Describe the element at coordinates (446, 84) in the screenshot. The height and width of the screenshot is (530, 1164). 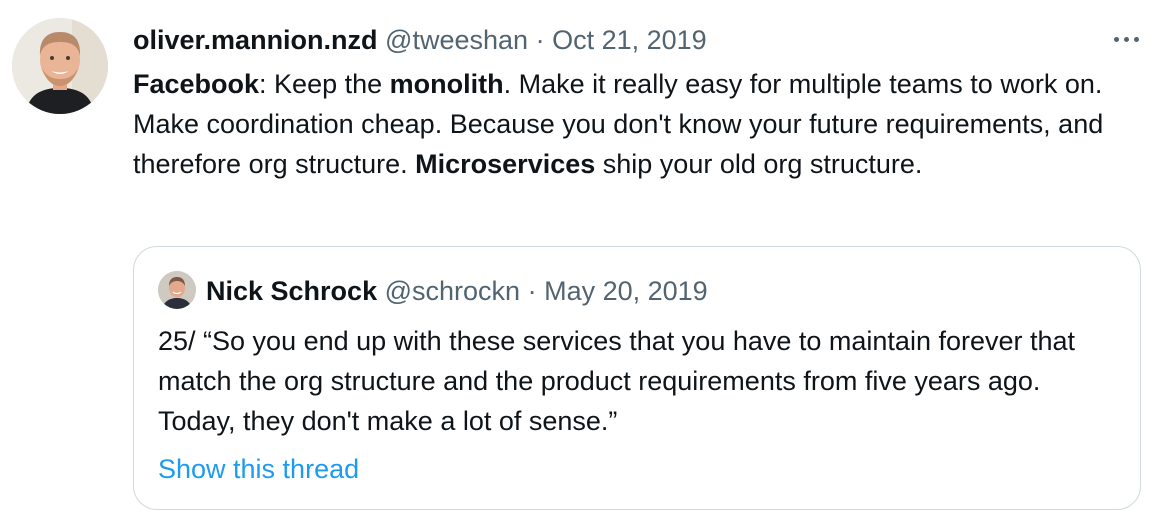
I see `tweet-text-bold: monolith` at that location.